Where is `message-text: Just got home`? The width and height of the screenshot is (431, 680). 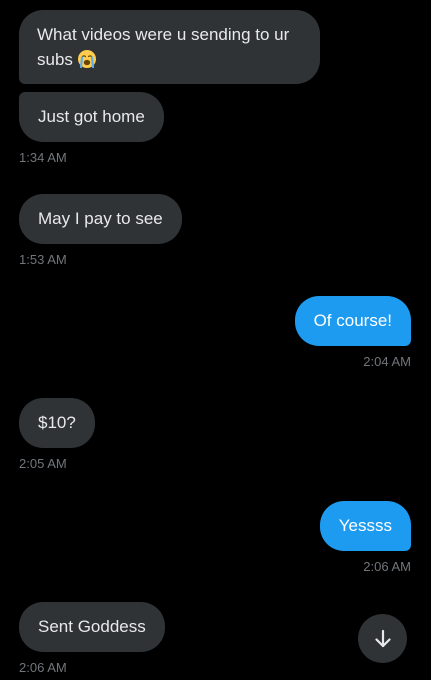 message-text: Just got home is located at coordinates (91, 116).